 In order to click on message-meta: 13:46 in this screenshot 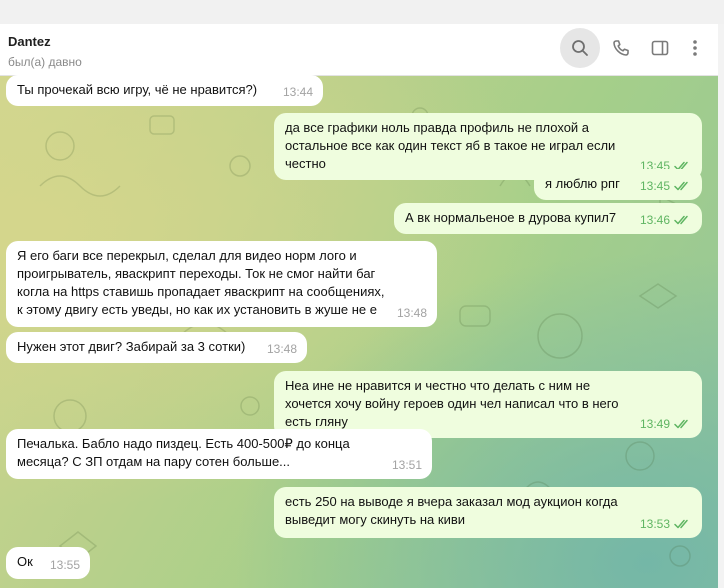, I will do `click(666, 220)`.